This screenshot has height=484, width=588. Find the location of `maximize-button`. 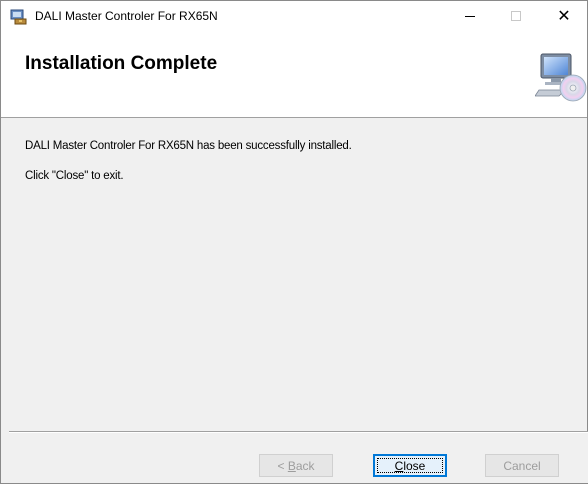

maximize-button is located at coordinates (516, 16).